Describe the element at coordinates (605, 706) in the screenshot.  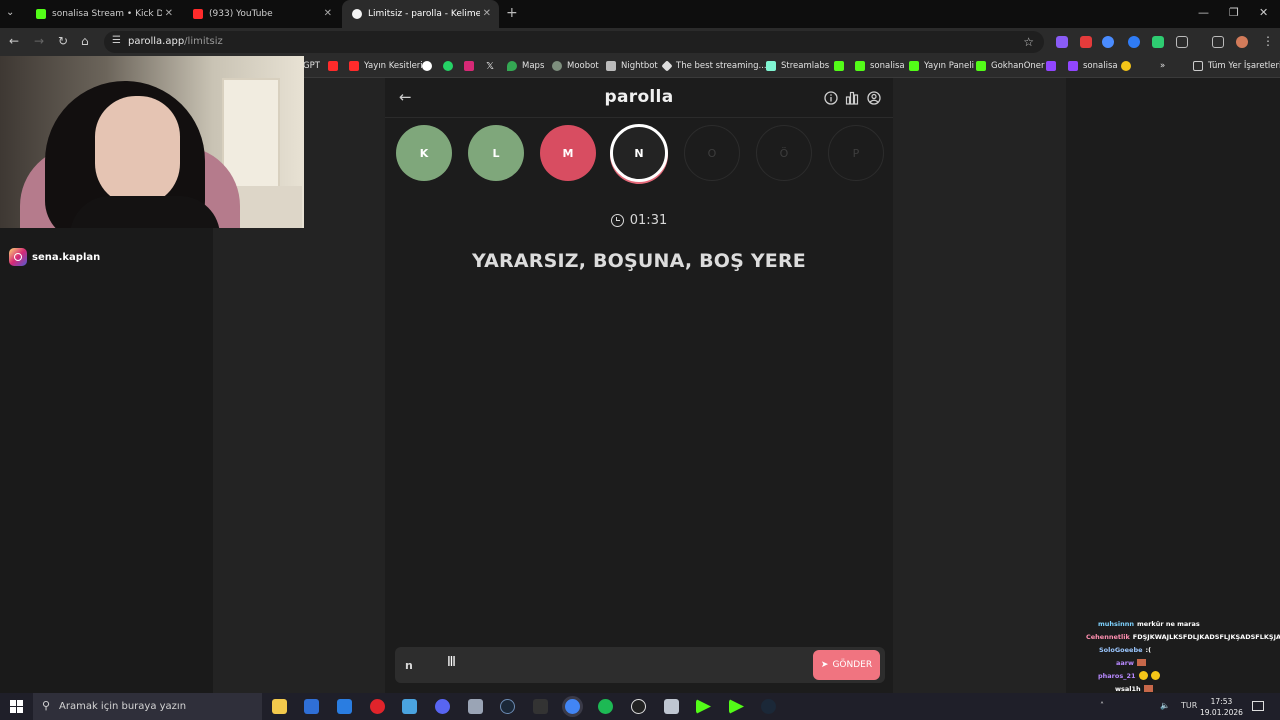
I see `spotify-icon` at that location.